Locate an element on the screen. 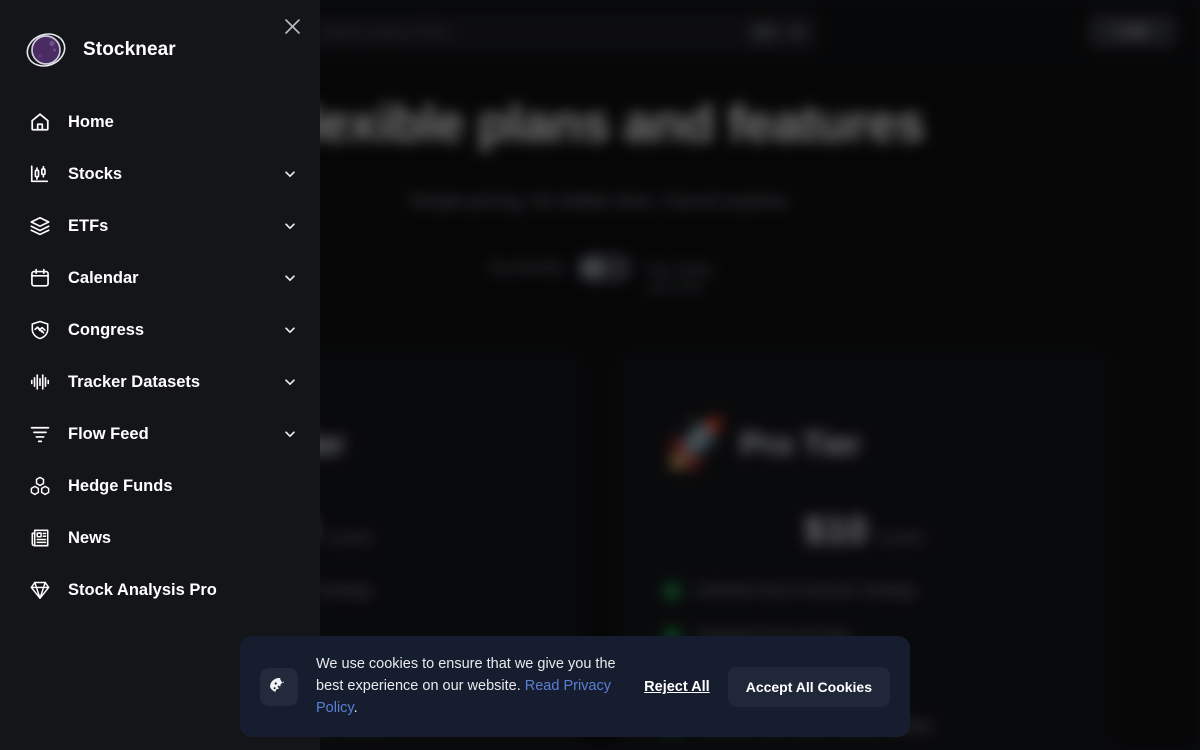 This screenshot has width=1200, height=750. sidebar-item-calendar: Calendar is located at coordinates (160, 278).